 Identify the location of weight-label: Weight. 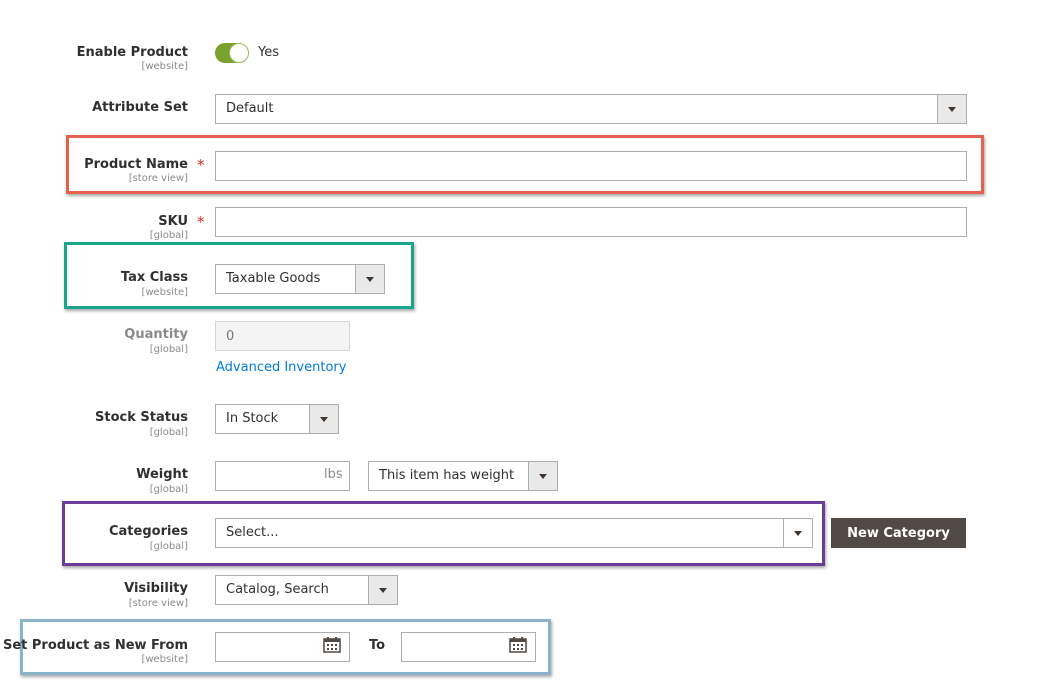
(162, 474).